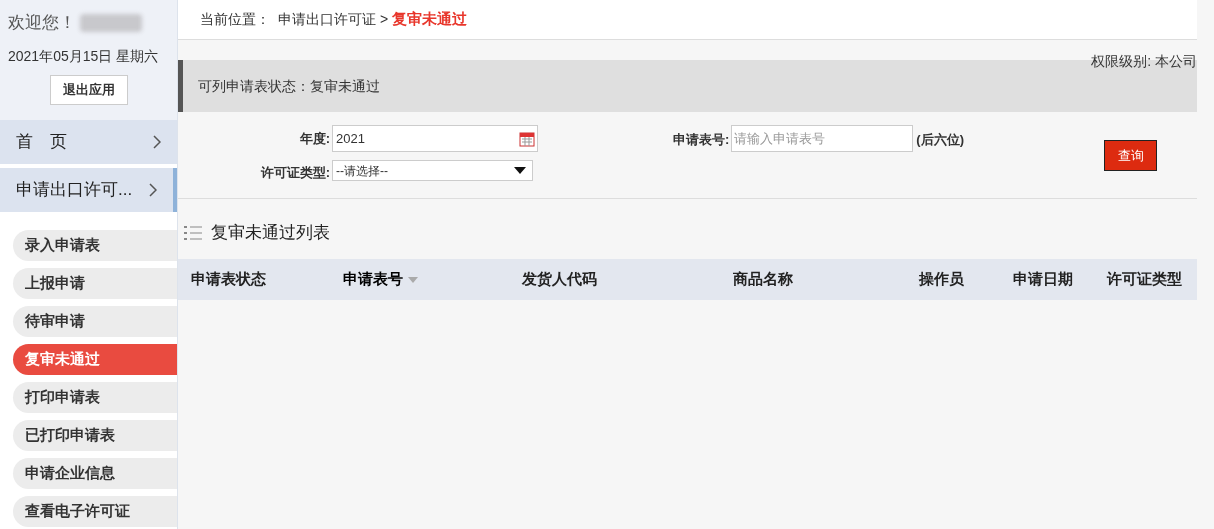 This screenshot has height=529, width=1214. I want to click on subnav-item: 复审未通过, so click(95, 359).